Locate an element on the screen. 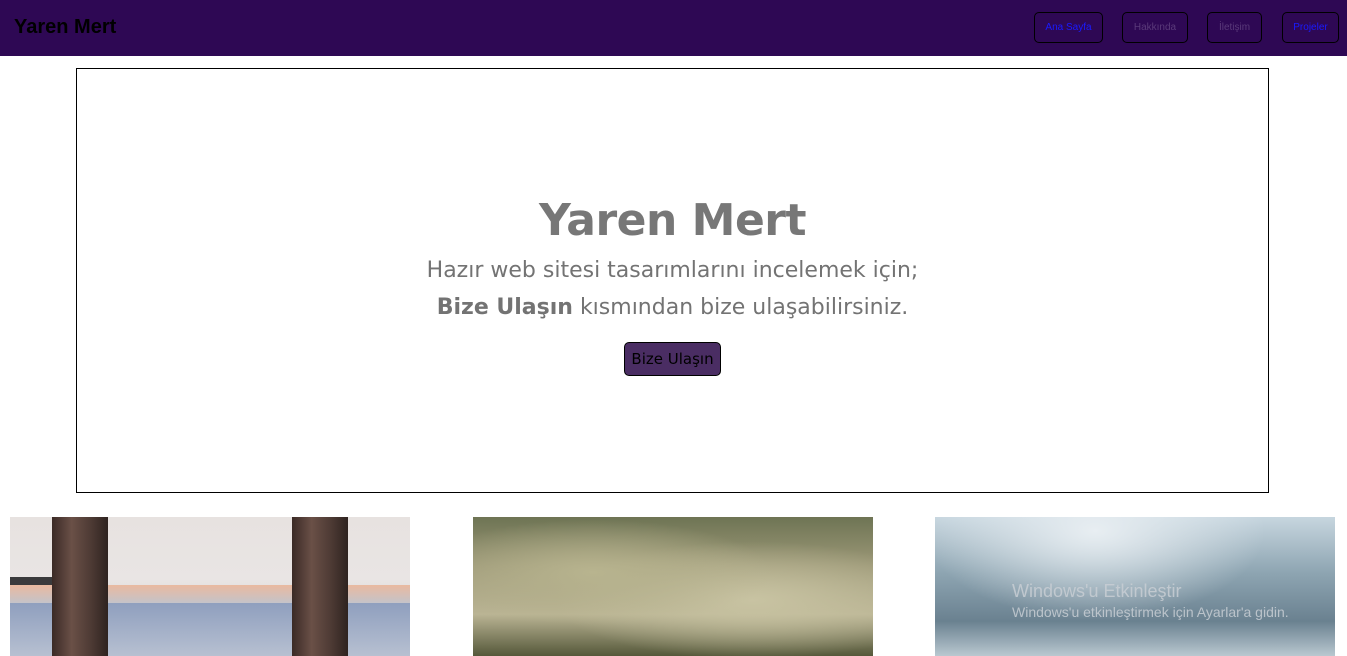  hero-description-rest: kısmından bize ulaşabilirsiniz. is located at coordinates (740, 307).